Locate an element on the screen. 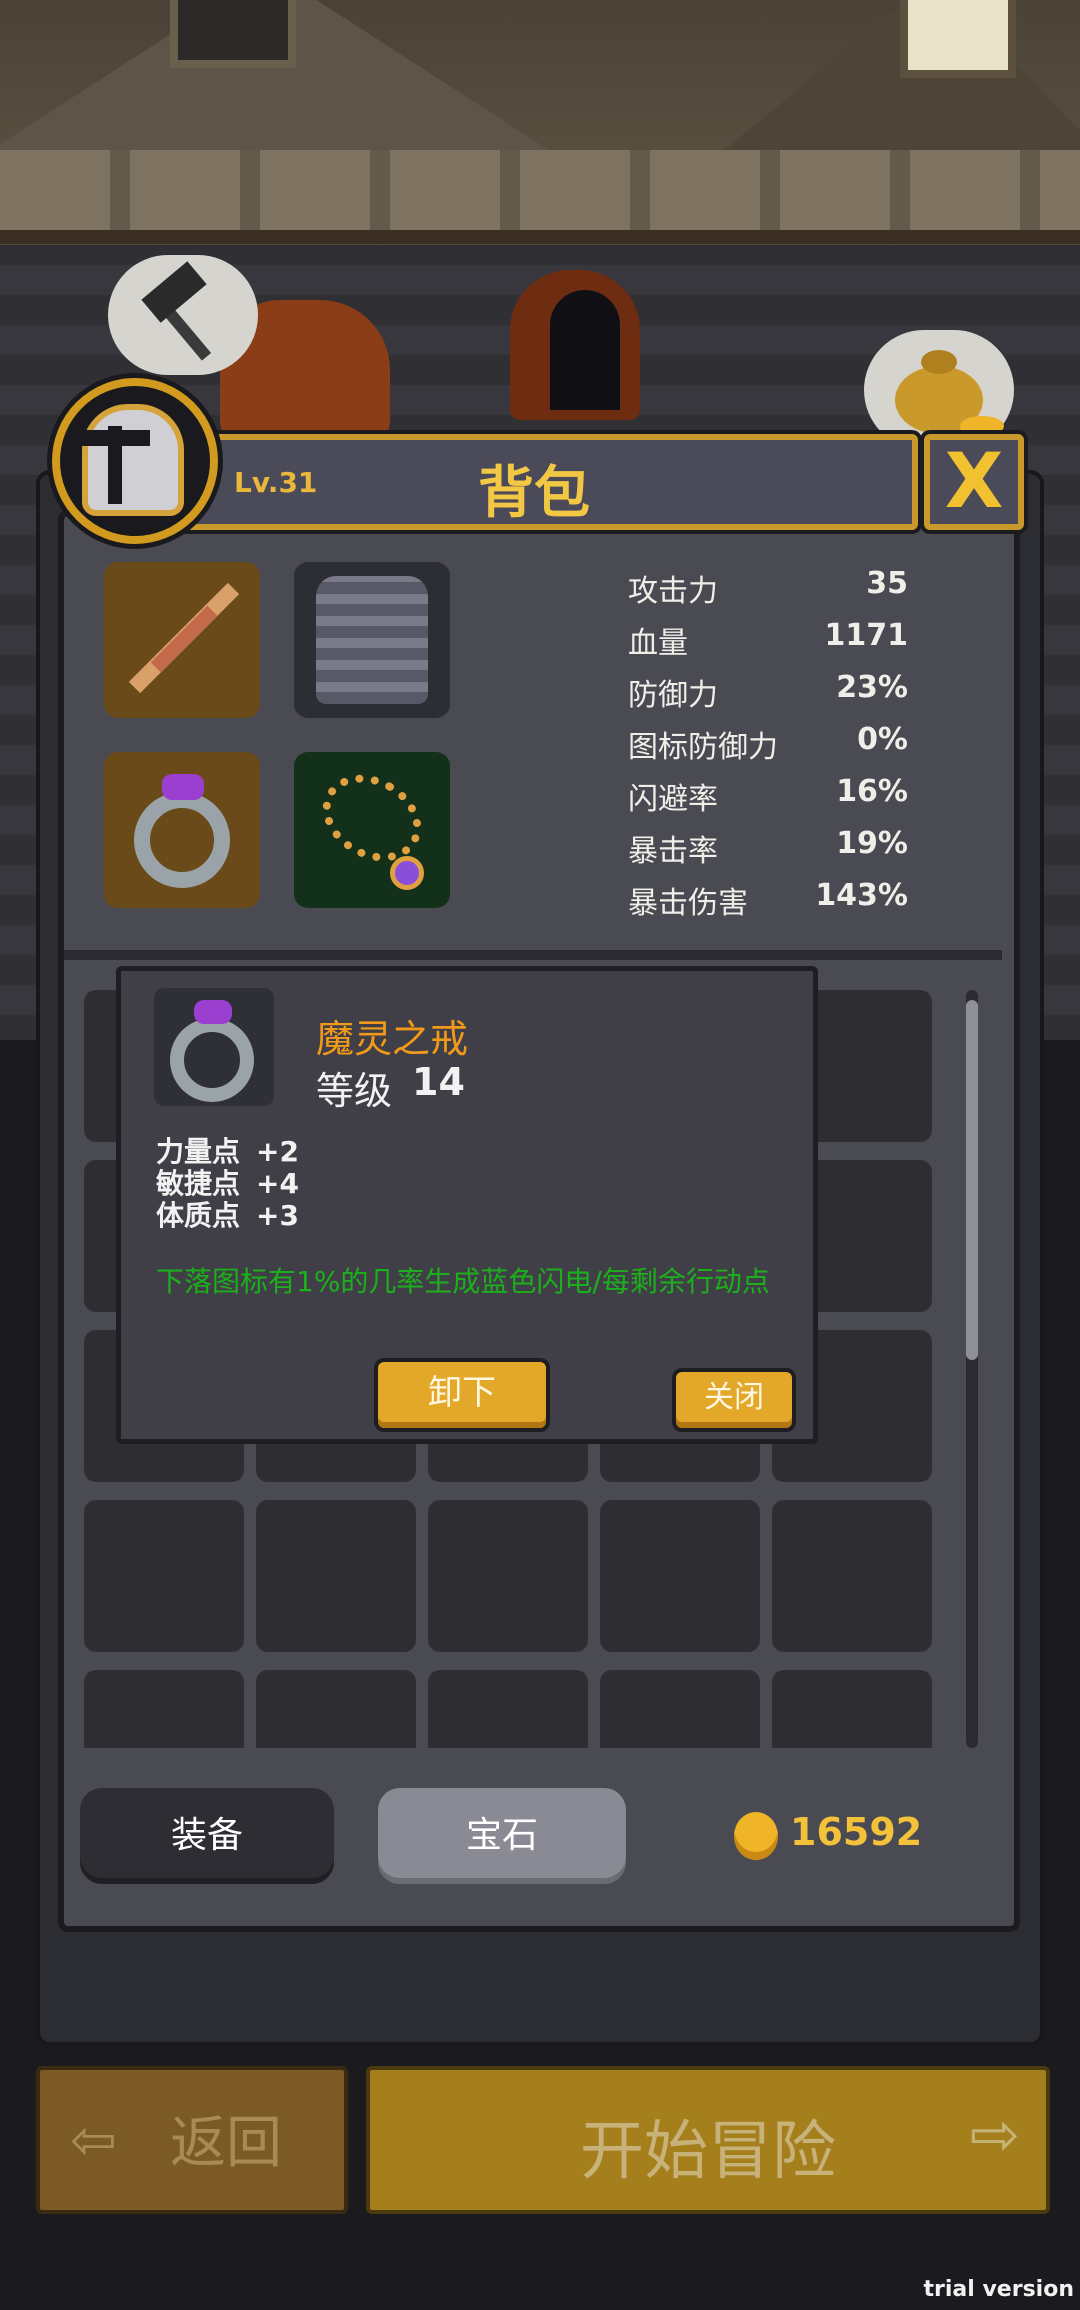  money-bag-icon is located at coordinates (939, 390).